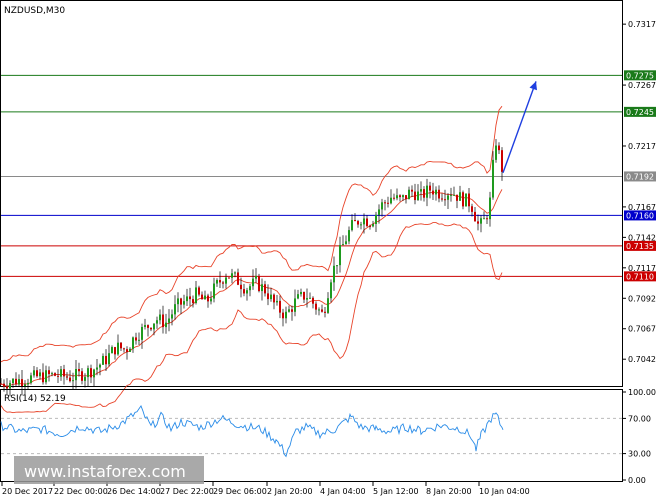 The height and width of the screenshot is (502, 664). Describe the element at coordinates (187, 491) in the screenshot. I see `time-tick-label-3: 27 Dec 22:00` at that location.